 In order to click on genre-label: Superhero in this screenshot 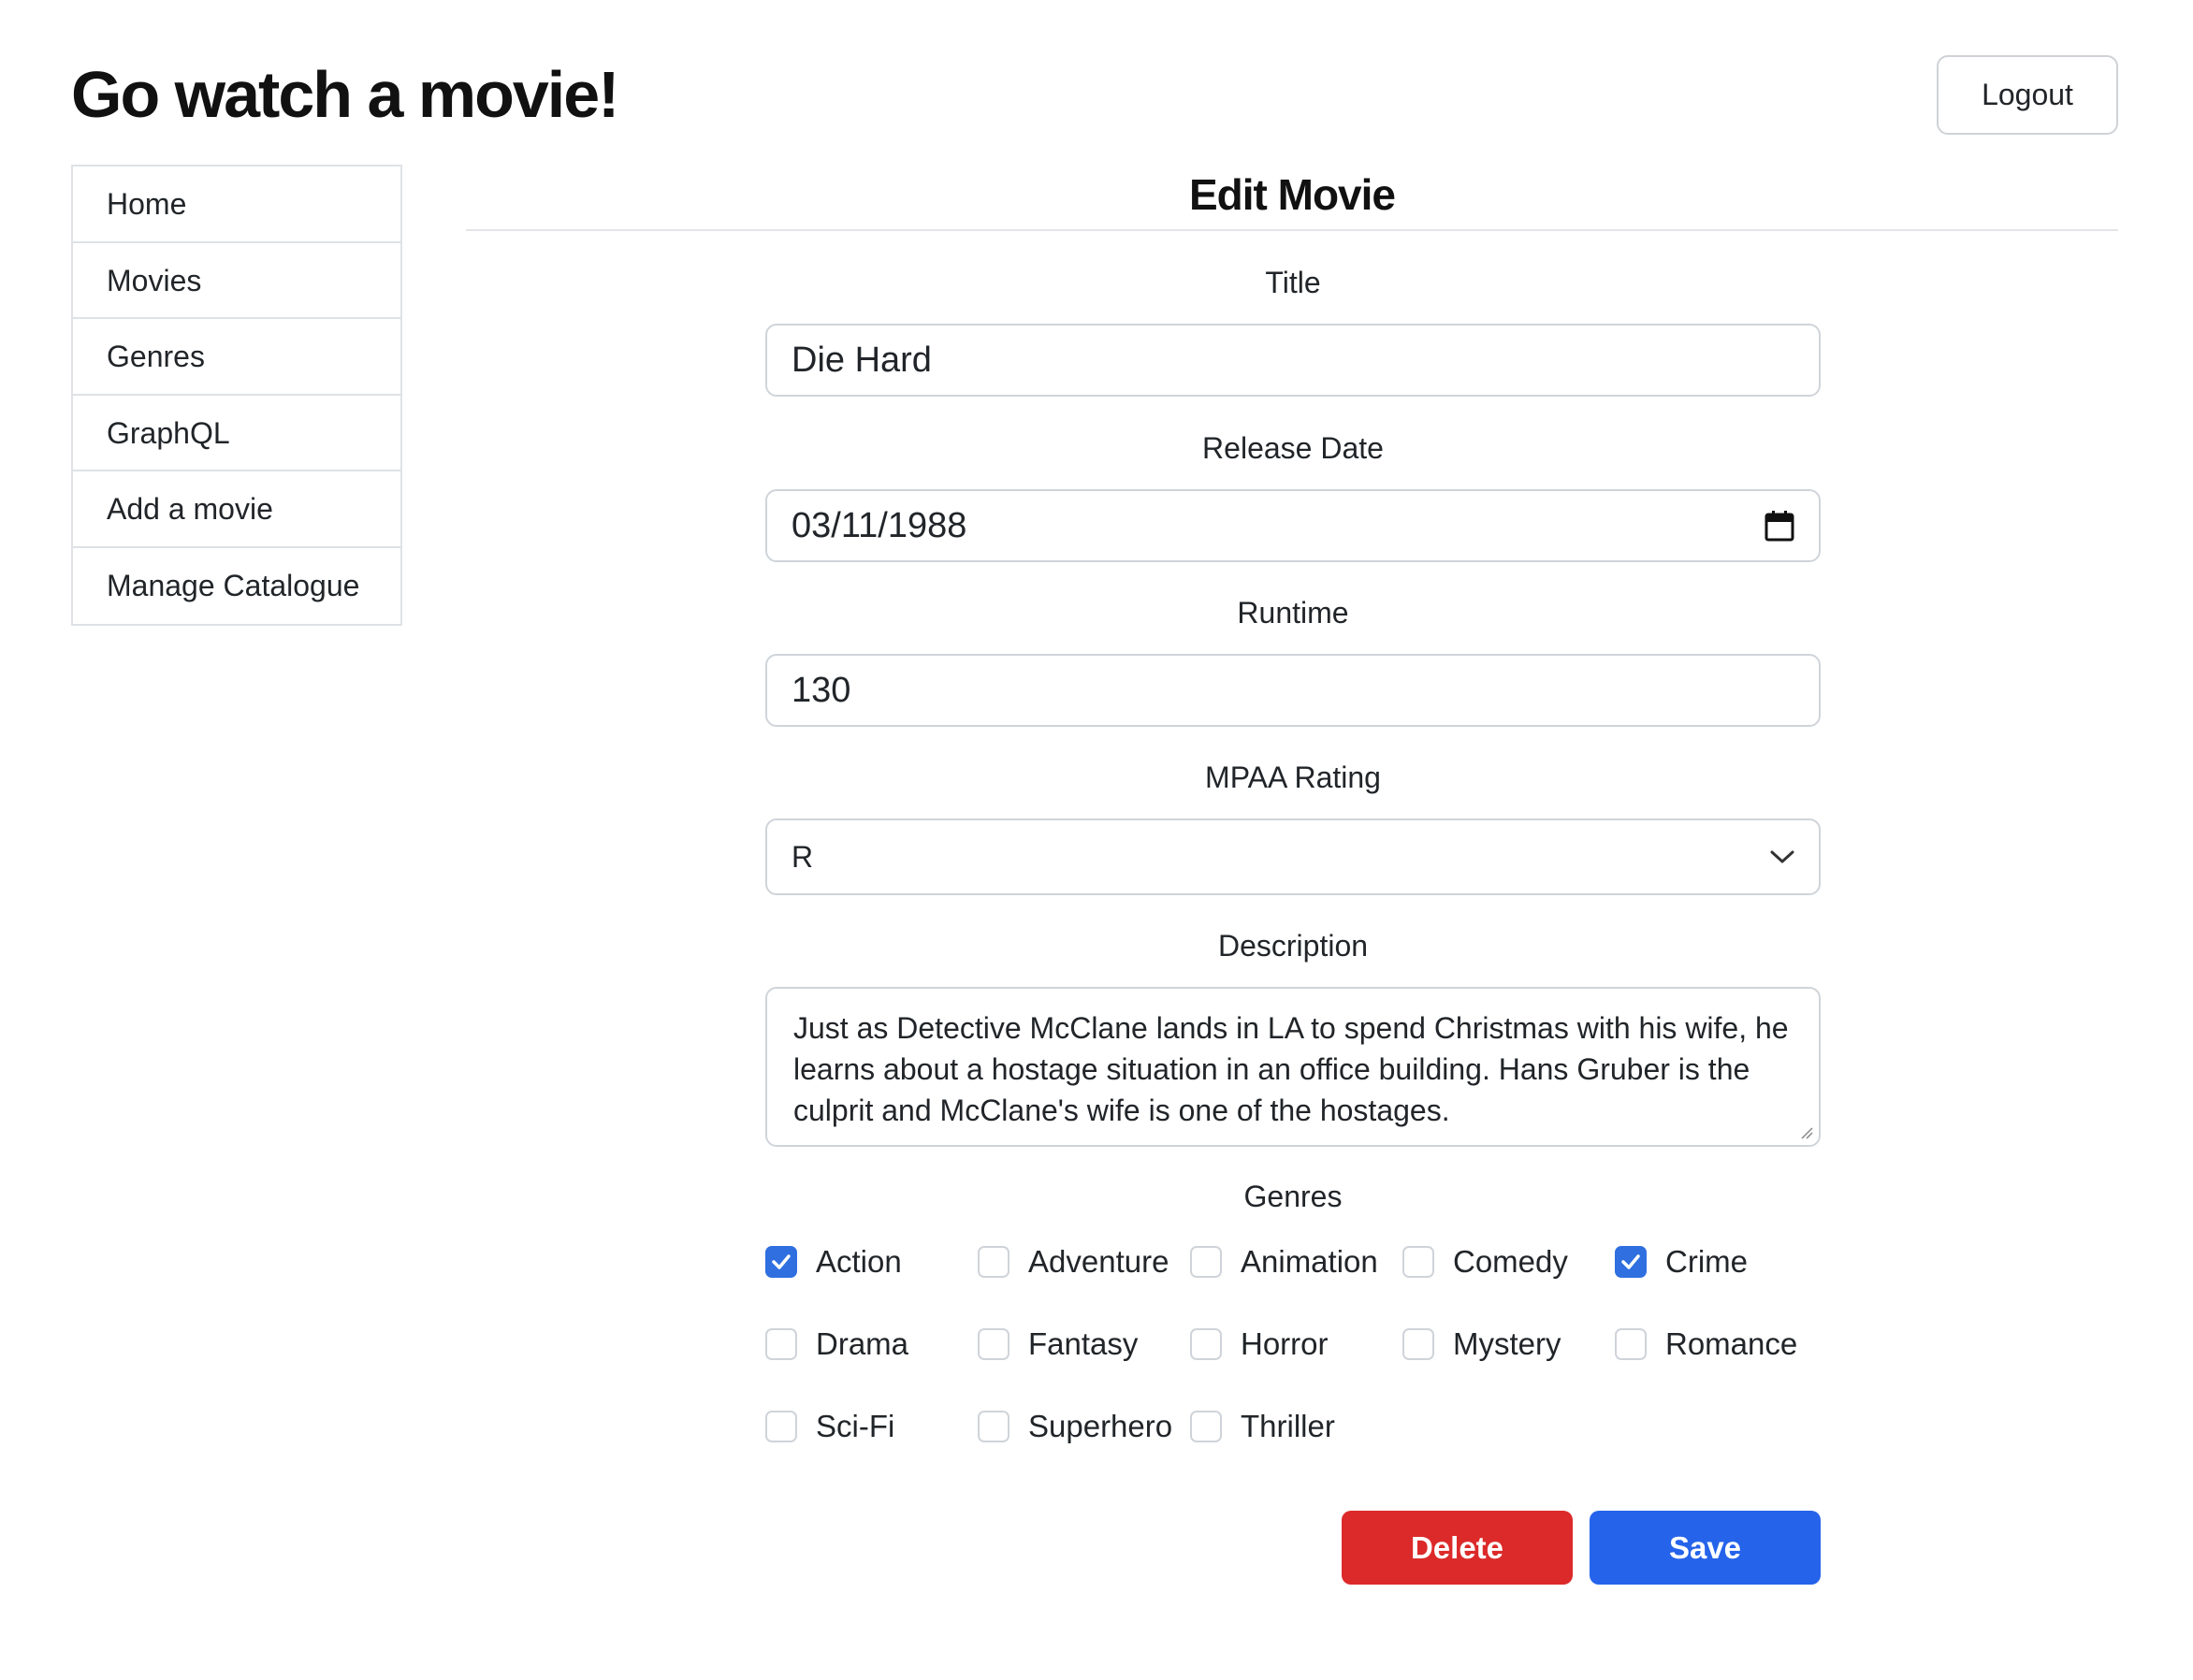, I will do `click(1100, 1426)`.